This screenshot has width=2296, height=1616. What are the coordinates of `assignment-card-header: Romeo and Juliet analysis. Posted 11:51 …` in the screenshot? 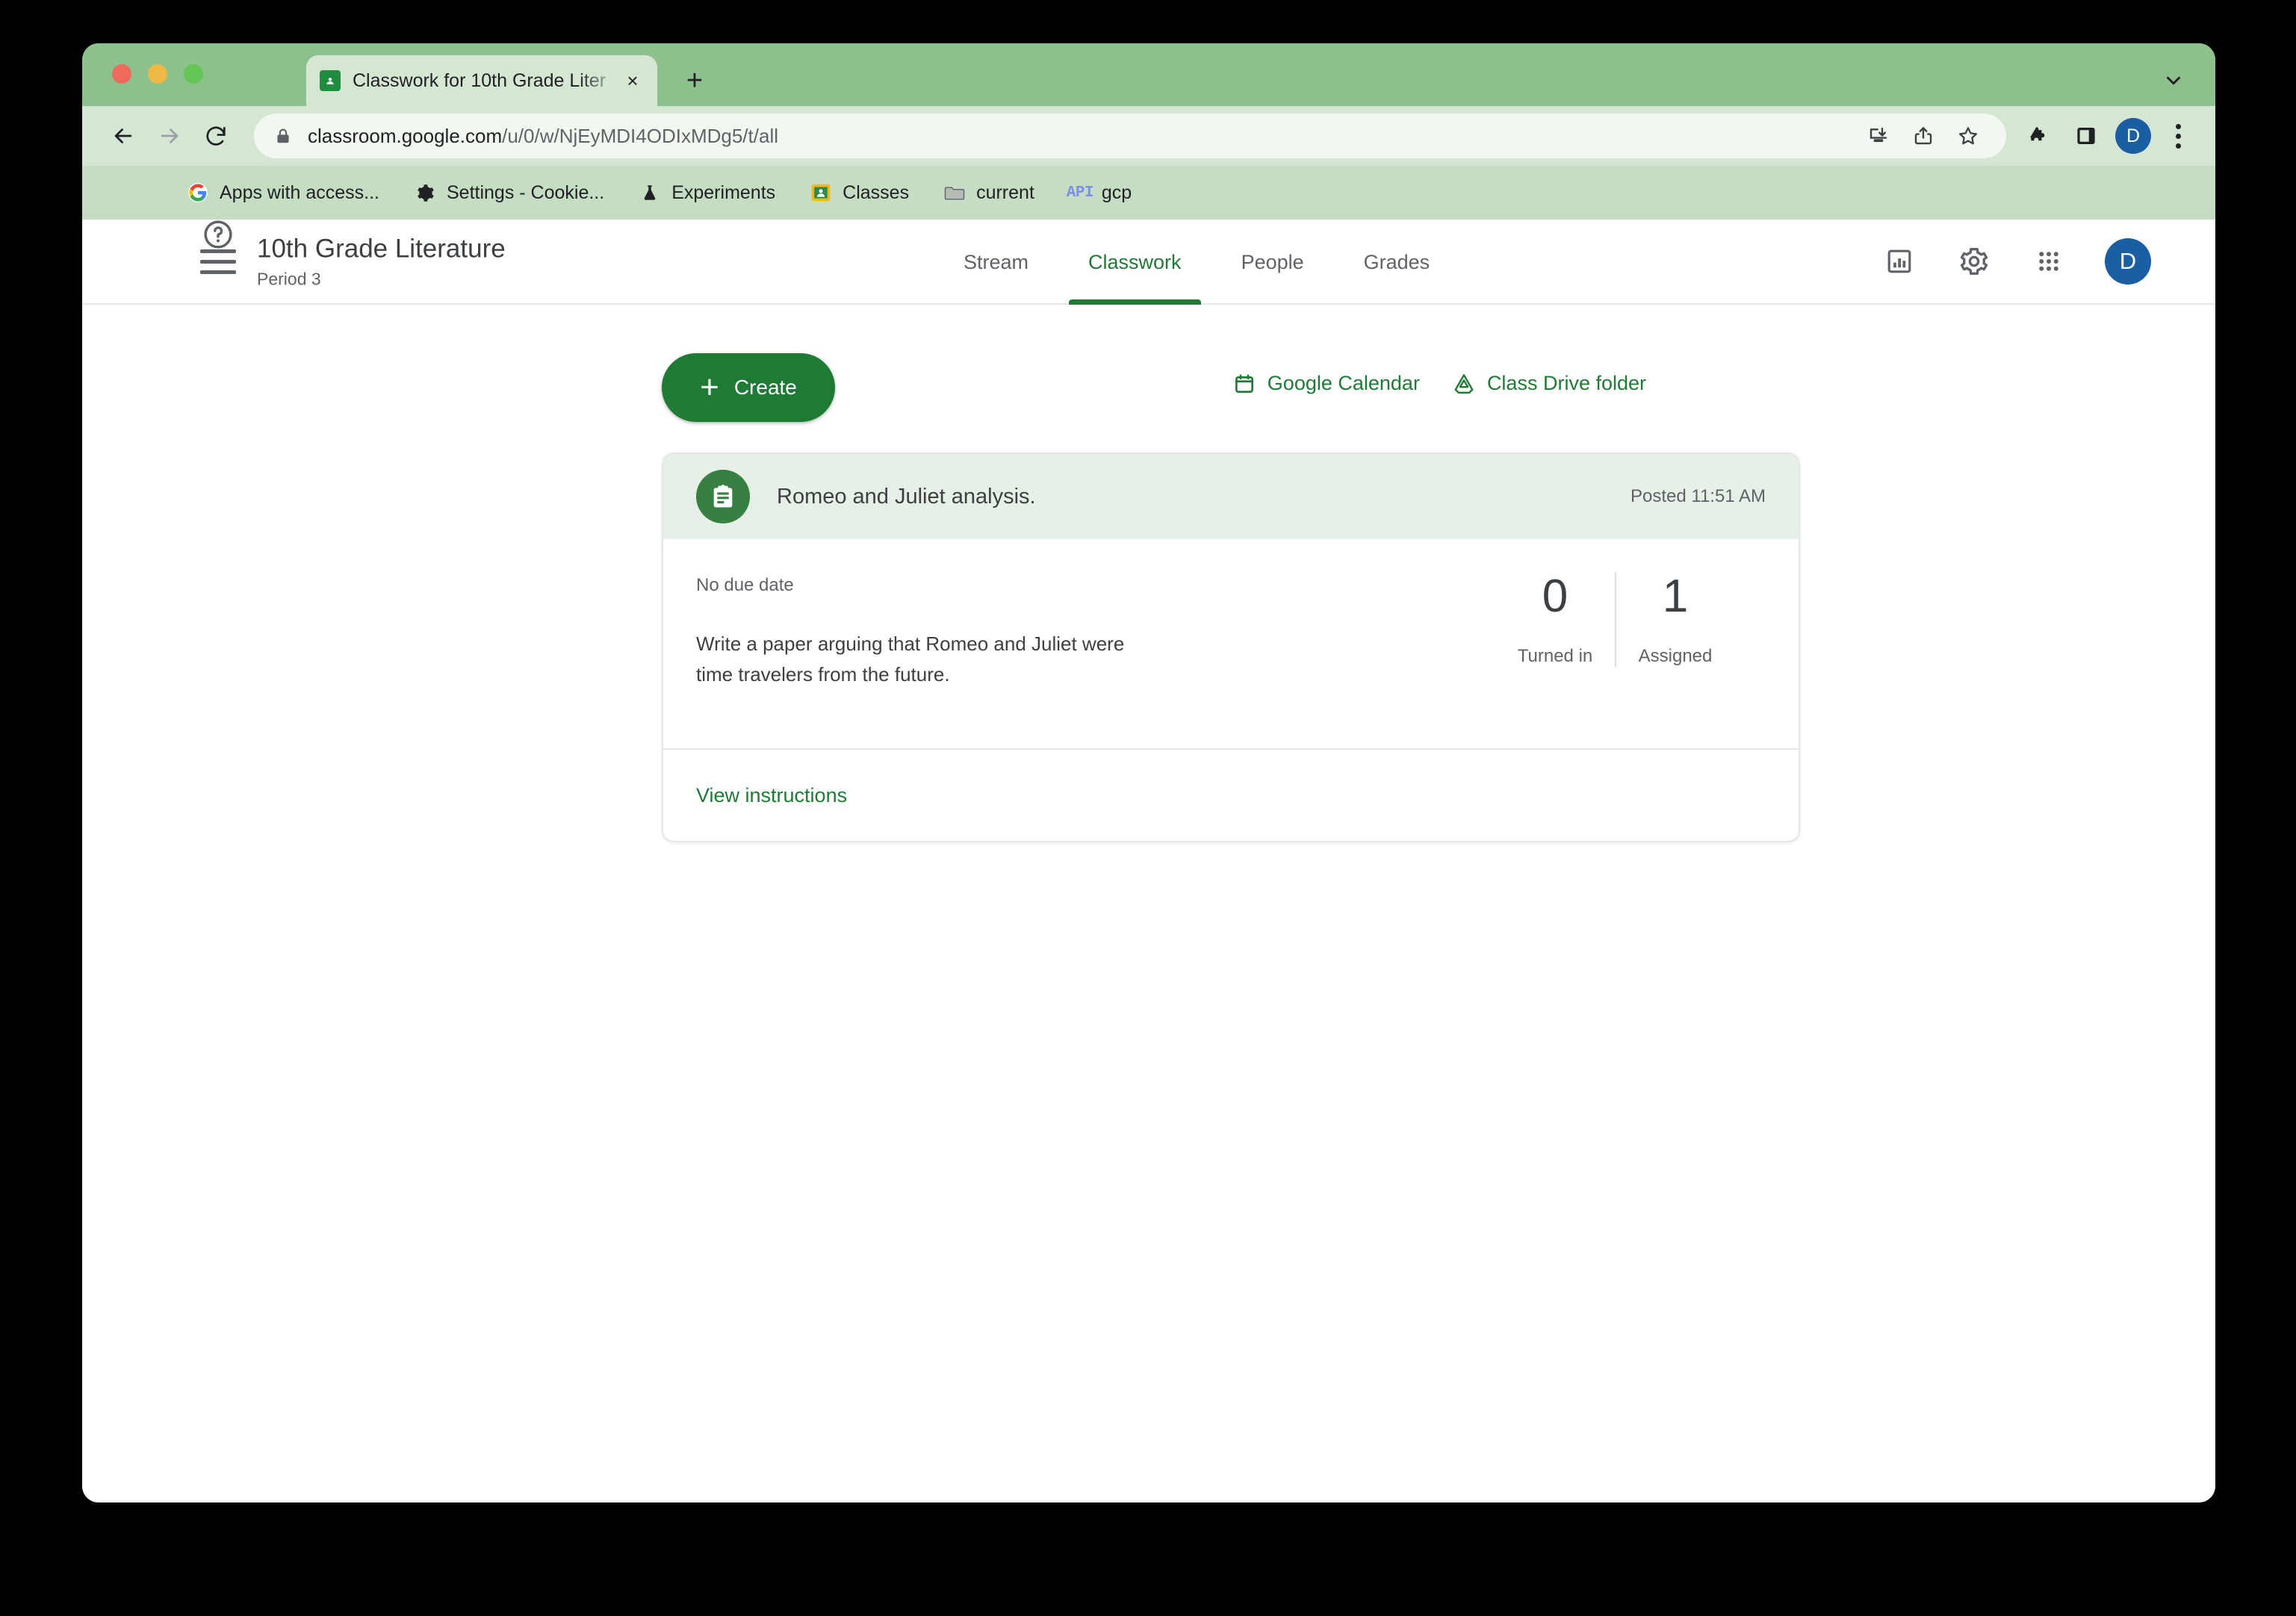 It's located at (1231, 496).